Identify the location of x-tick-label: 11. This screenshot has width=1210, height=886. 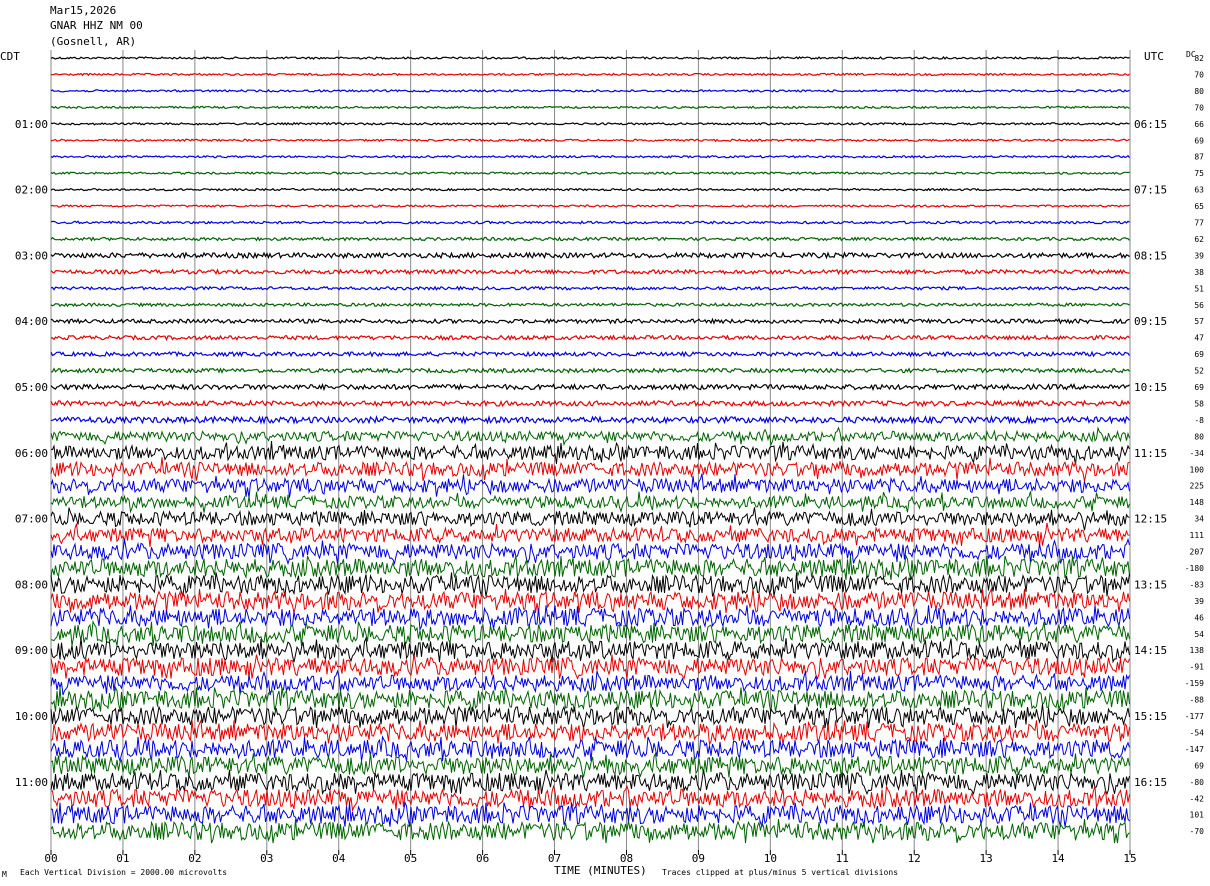
(842, 858).